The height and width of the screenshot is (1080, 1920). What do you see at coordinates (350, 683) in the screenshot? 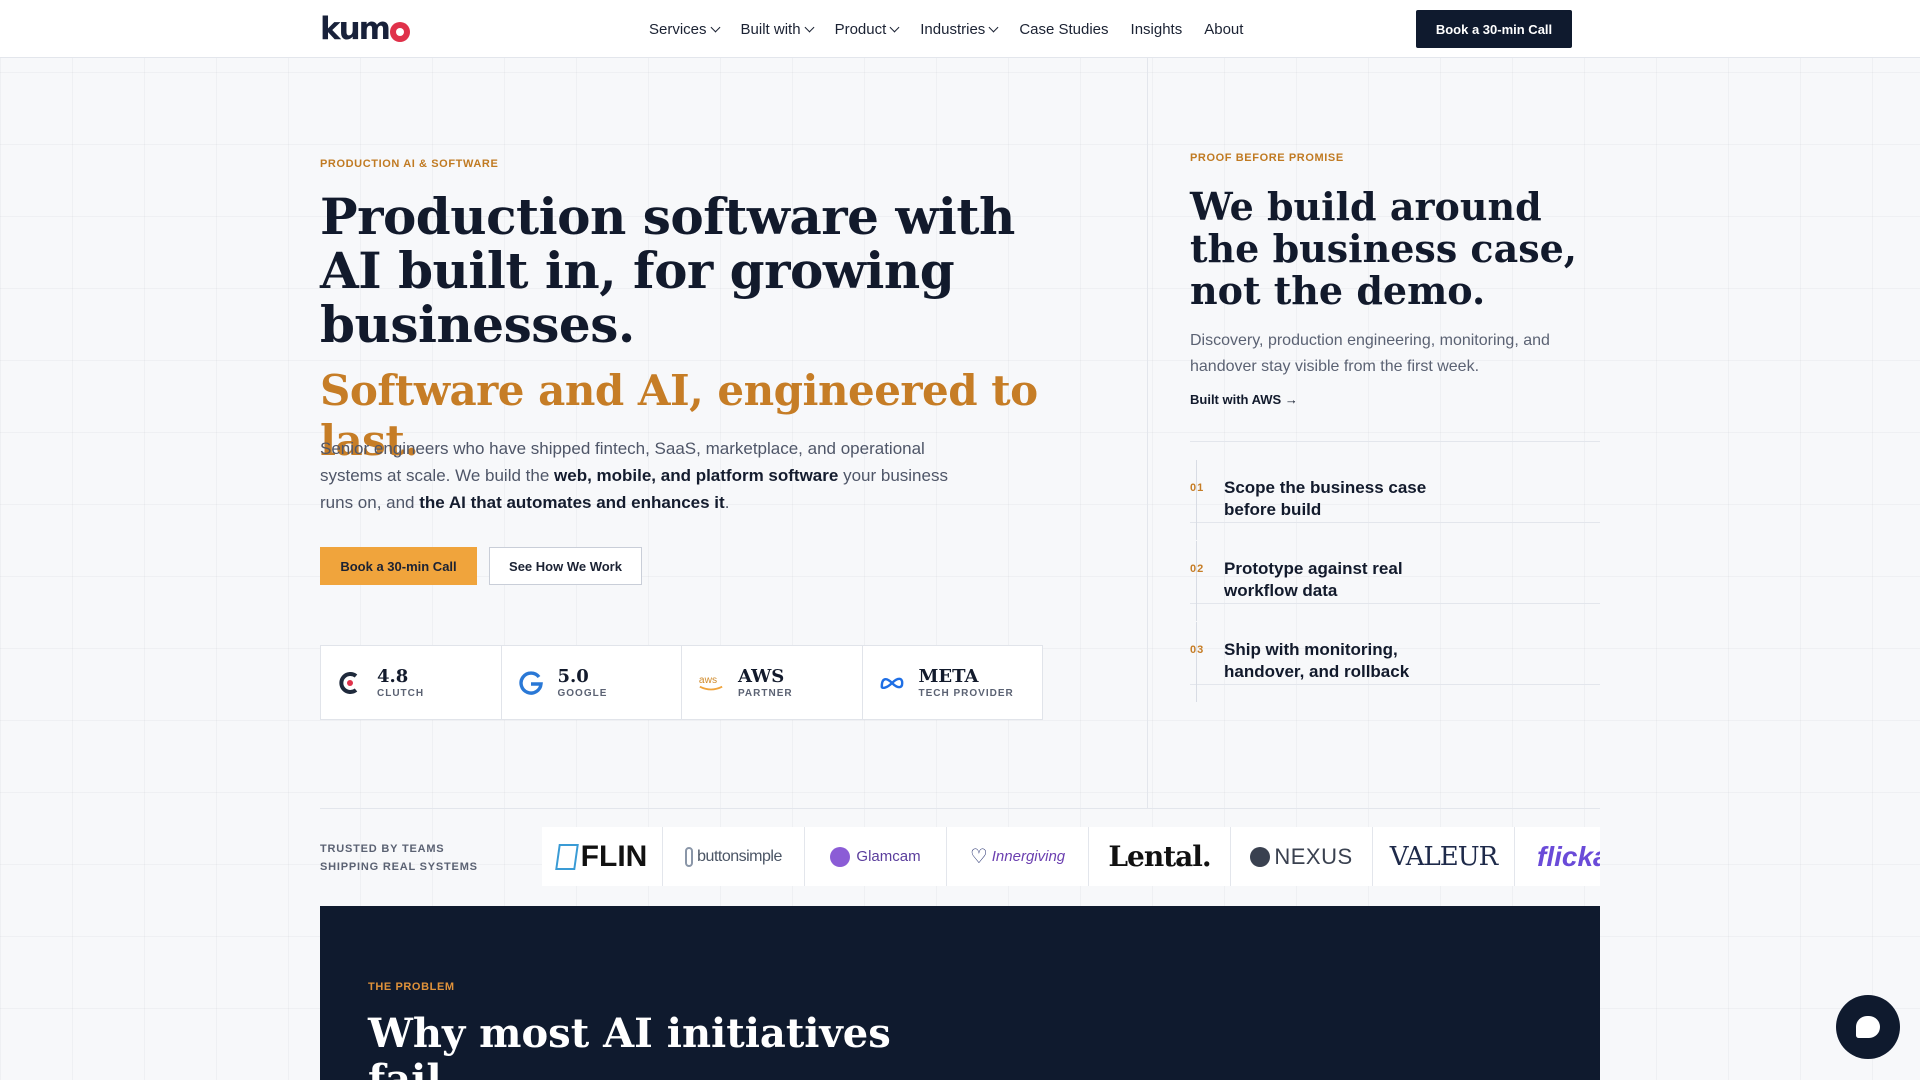
I see `clutch-icon` at bounding box center [350, 683].